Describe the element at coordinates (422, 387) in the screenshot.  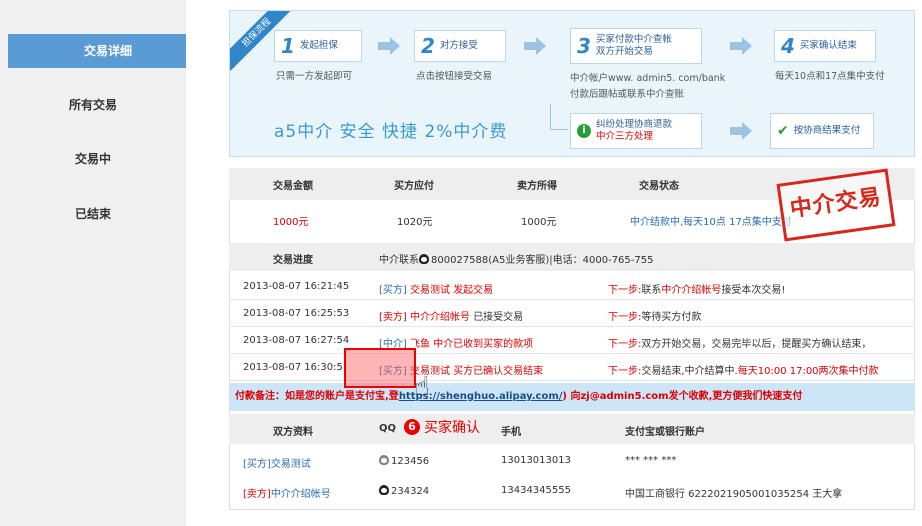
I see `hand-cursor-icon: ☝` at that location.